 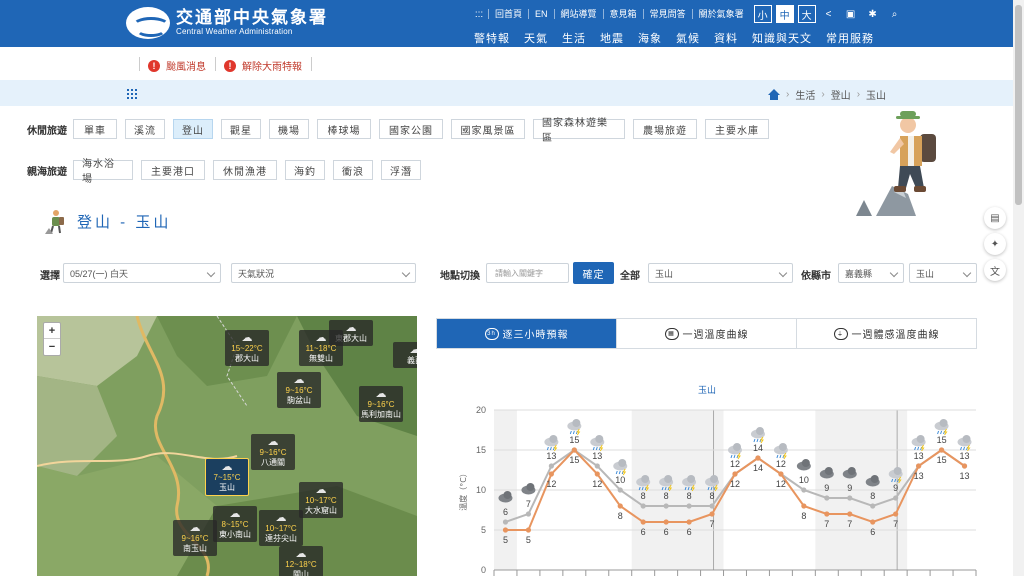 I want to click on map-station: ☁ 10~17°C 大水窟山, so click(x=321, y=500).